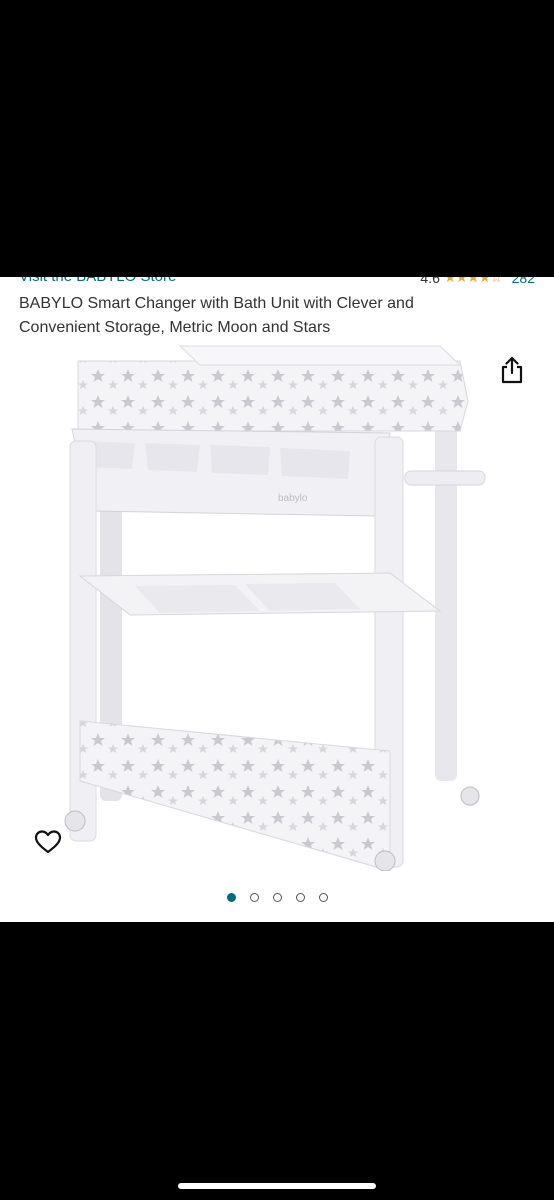 The width and height of the screenshot is (554, 1200). Describe the element at coordinates (473, 281) in the screenshot. I see `star-rating-icon: ★★★★☆` at that location.